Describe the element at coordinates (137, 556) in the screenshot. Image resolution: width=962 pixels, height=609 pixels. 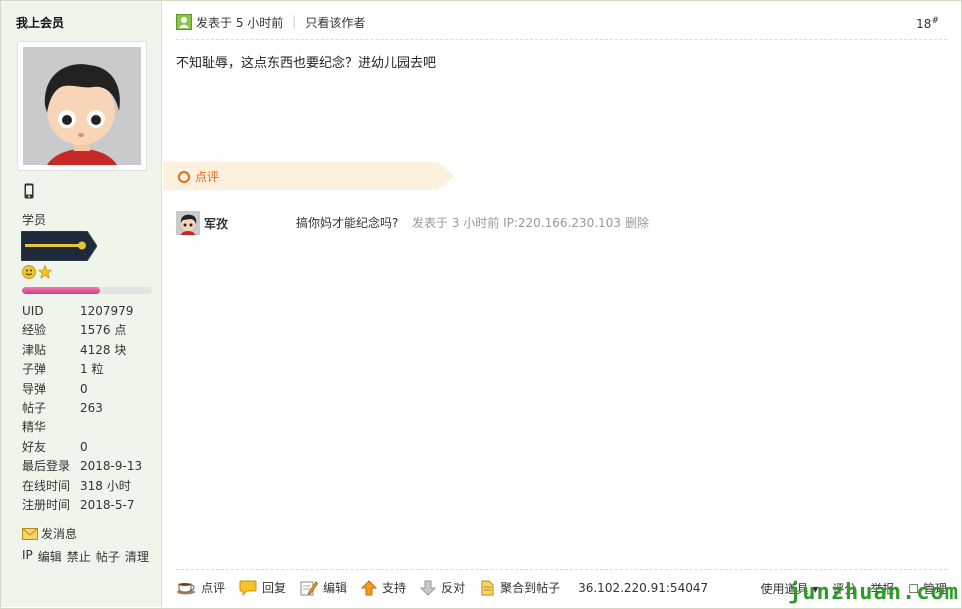
I see `admin-link-clean: 清理` at that location.